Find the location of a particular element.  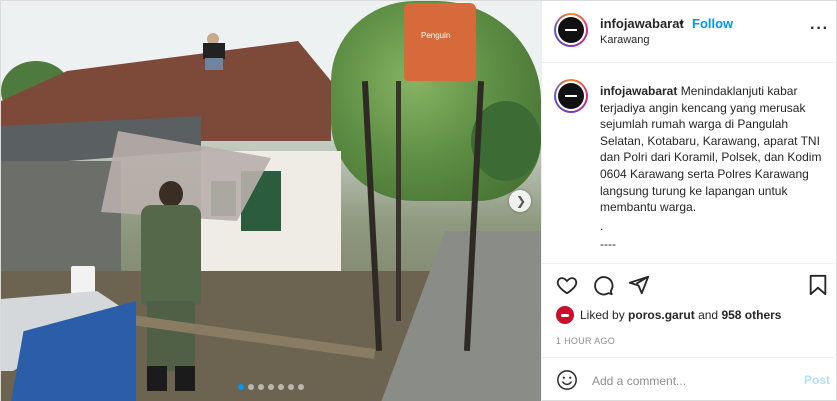

smiley-icon is located at coordinates (567, 380).